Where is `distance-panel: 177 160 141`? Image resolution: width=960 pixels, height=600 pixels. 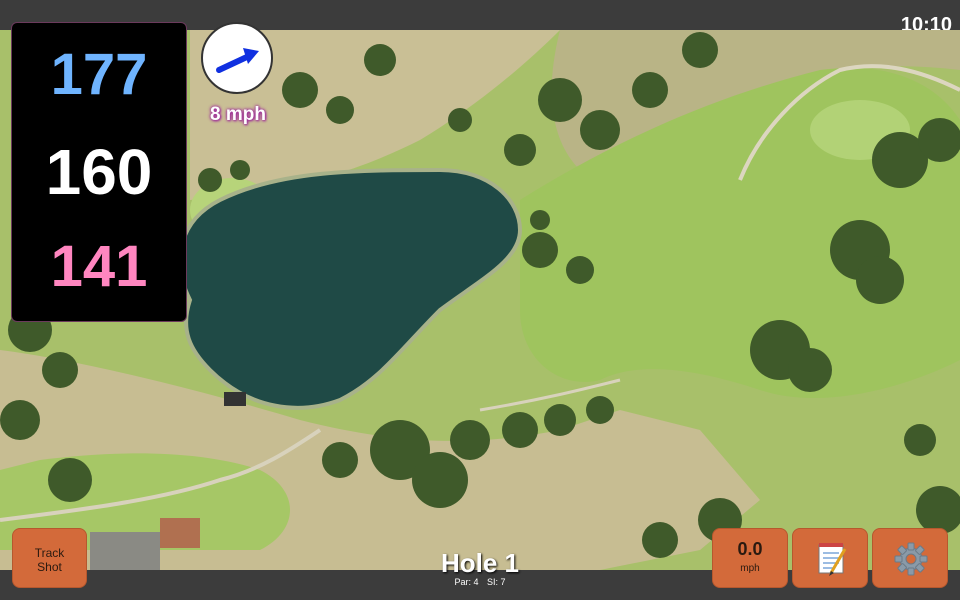
distance-panel: 177 160 141 is located at coordinates (99, 172).